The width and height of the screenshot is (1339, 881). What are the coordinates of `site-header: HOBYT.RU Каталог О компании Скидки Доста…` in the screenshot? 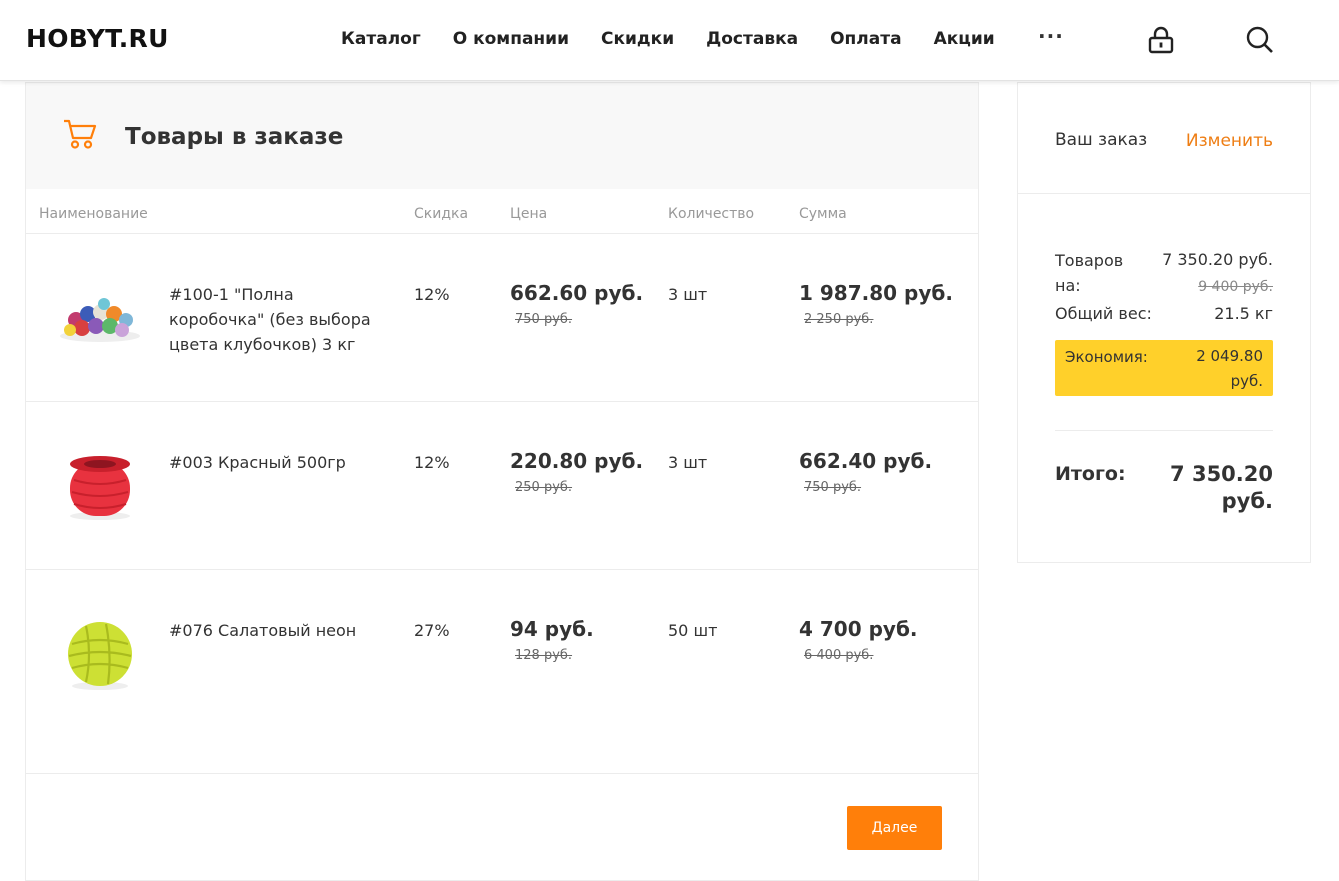 It's located at (669, 40).